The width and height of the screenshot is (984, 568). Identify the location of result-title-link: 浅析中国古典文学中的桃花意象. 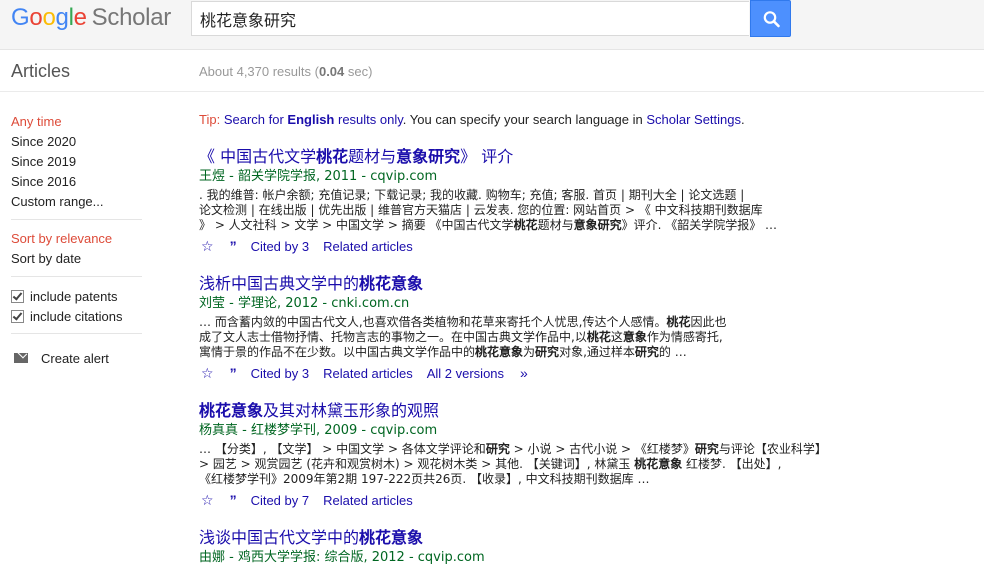
(539, 284).